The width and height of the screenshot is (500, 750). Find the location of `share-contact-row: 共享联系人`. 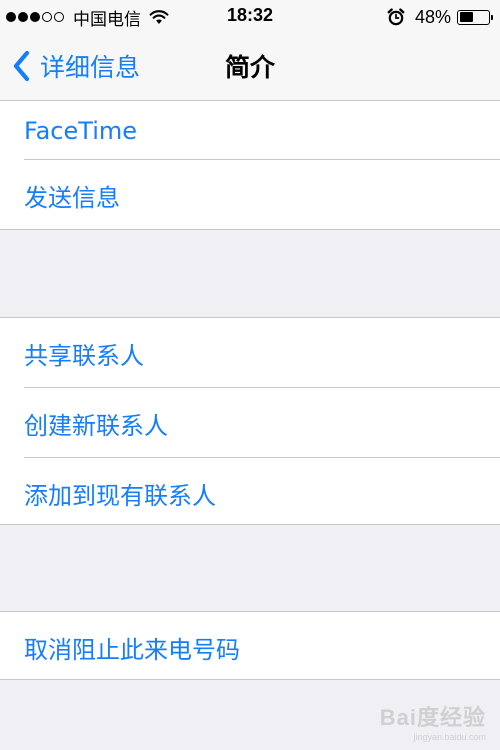

share-contact-row: 共享联系人 is located at coordinates (250, 353).